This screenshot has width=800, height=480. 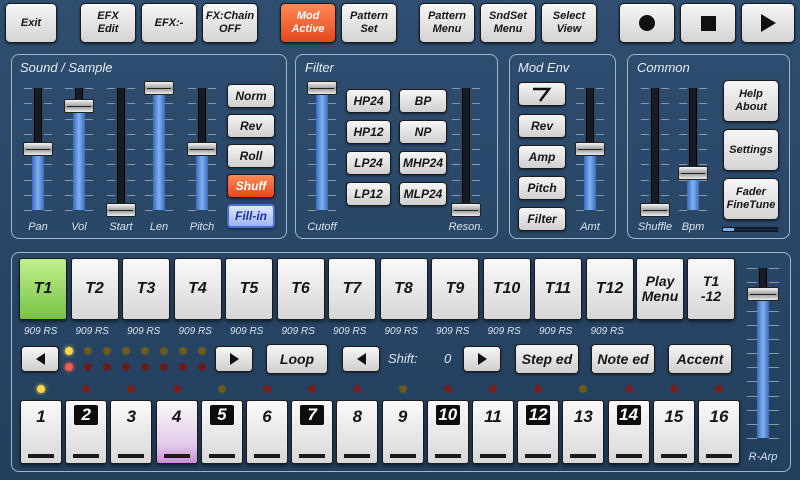 I want to click on filter-bp-button: BP, so click(x=423, y=101).